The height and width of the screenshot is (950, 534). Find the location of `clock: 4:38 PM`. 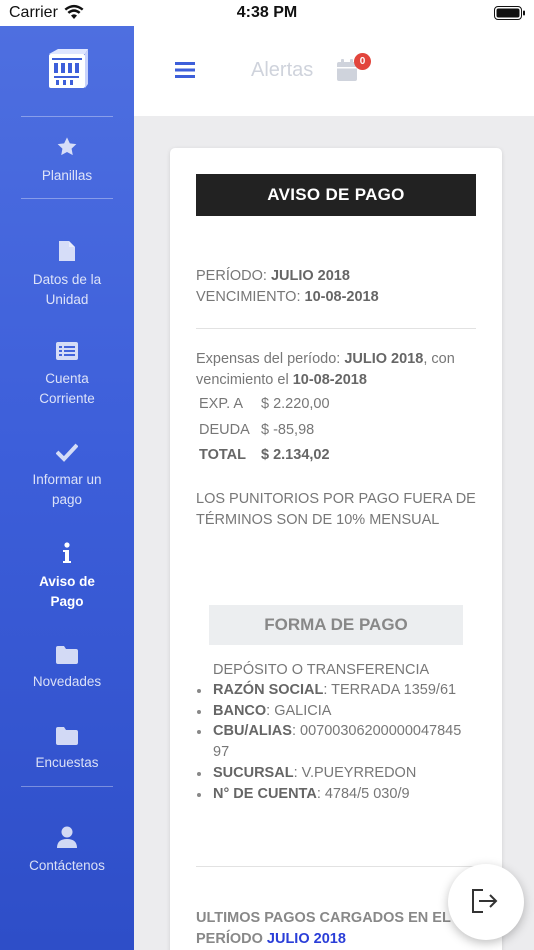

clock: 4:38 PM is located at coordinates (267, 12).